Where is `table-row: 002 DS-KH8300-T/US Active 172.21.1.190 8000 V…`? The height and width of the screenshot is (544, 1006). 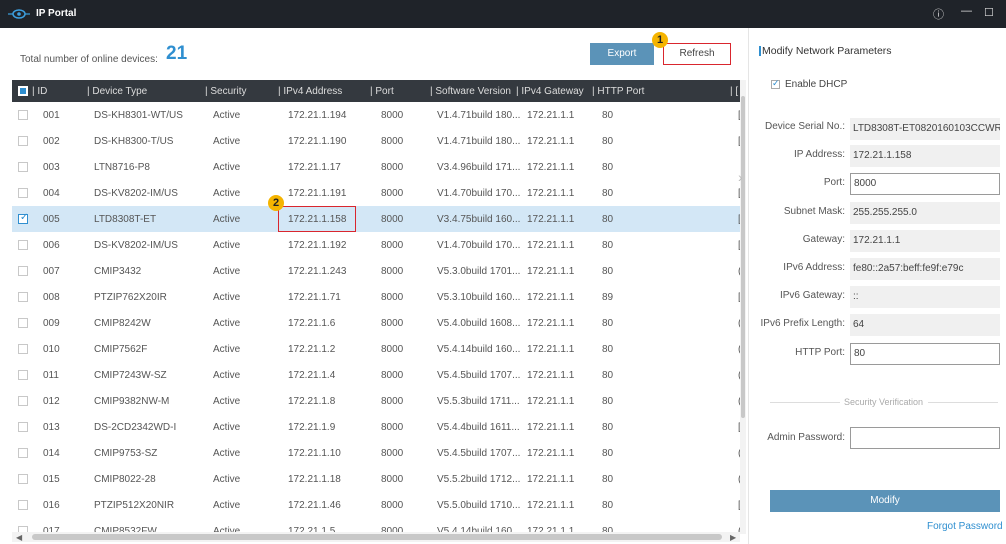
table-row: 002 DS-KH8300-T/US Active 172.21.1.190 8000 V… is located at coordinates (376, 141).